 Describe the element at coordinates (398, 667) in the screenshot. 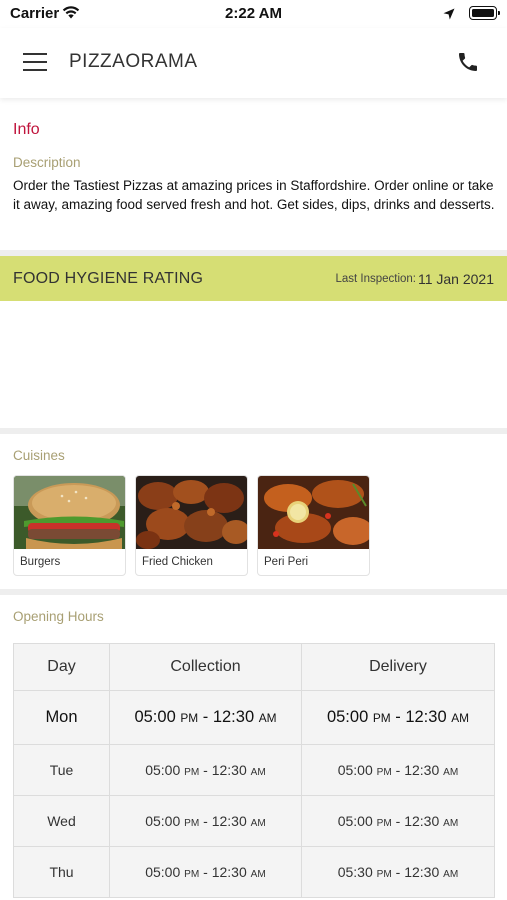

I see `column-header-delivery: Delivery` at that location.